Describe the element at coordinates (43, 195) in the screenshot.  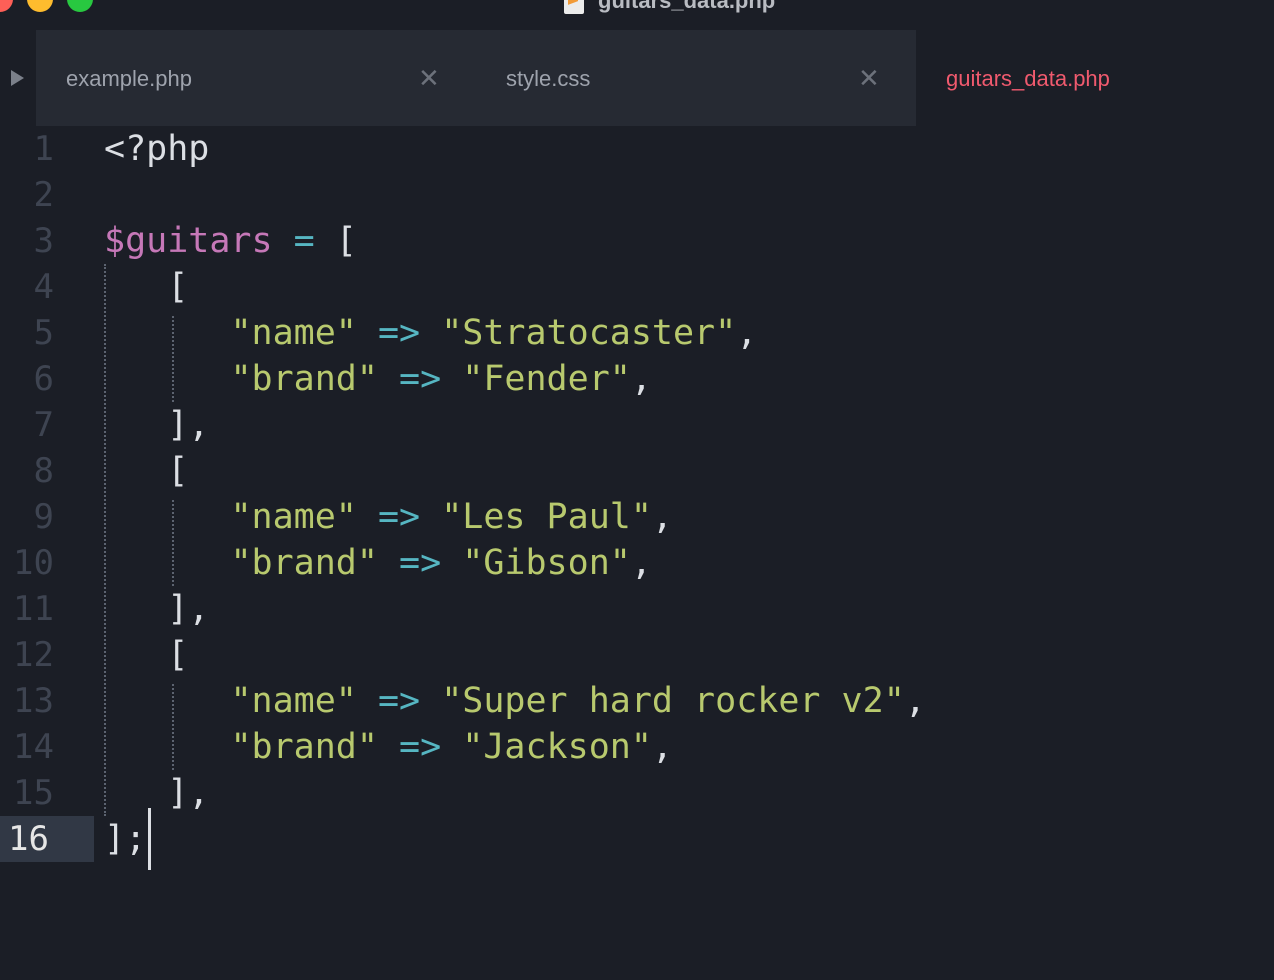
I see `line-number: 2` at that location.